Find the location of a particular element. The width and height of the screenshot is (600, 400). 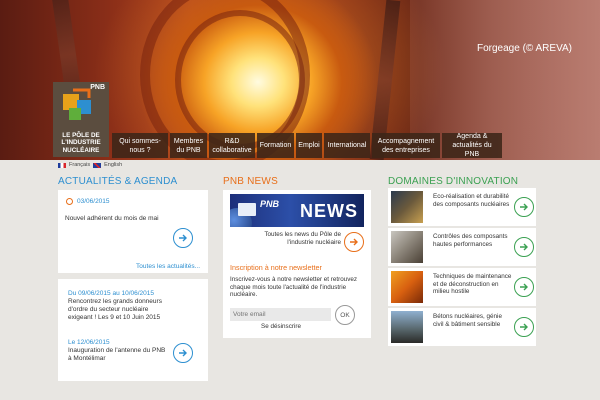

nav-item-emploi: Emploi is located at coordinates (309, 145).